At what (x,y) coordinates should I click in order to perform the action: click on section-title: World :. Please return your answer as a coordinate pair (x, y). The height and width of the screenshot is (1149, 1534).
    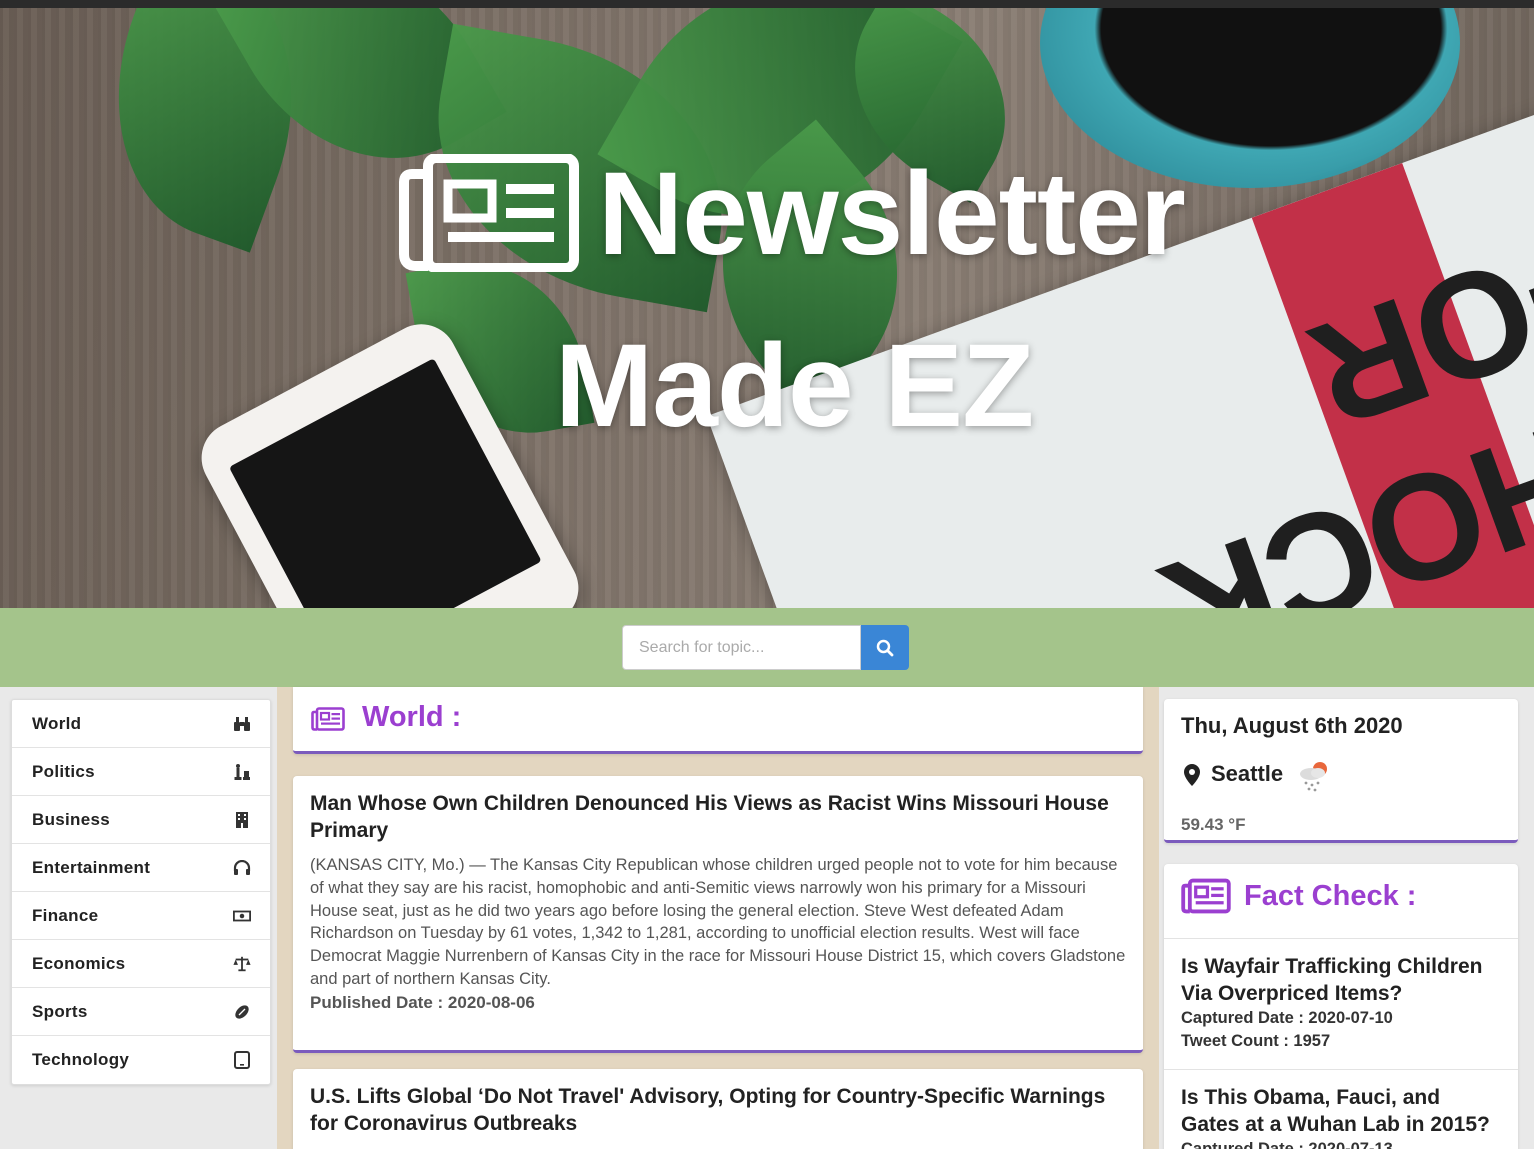
    Looking at the image, I should click on (412, 717).